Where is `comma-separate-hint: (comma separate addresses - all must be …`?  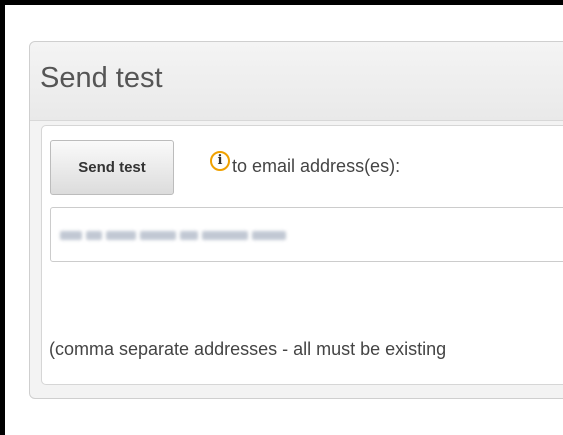 comma-separate-hint: (comma separate addresses - all must be … is located at coordinates (248, 349).